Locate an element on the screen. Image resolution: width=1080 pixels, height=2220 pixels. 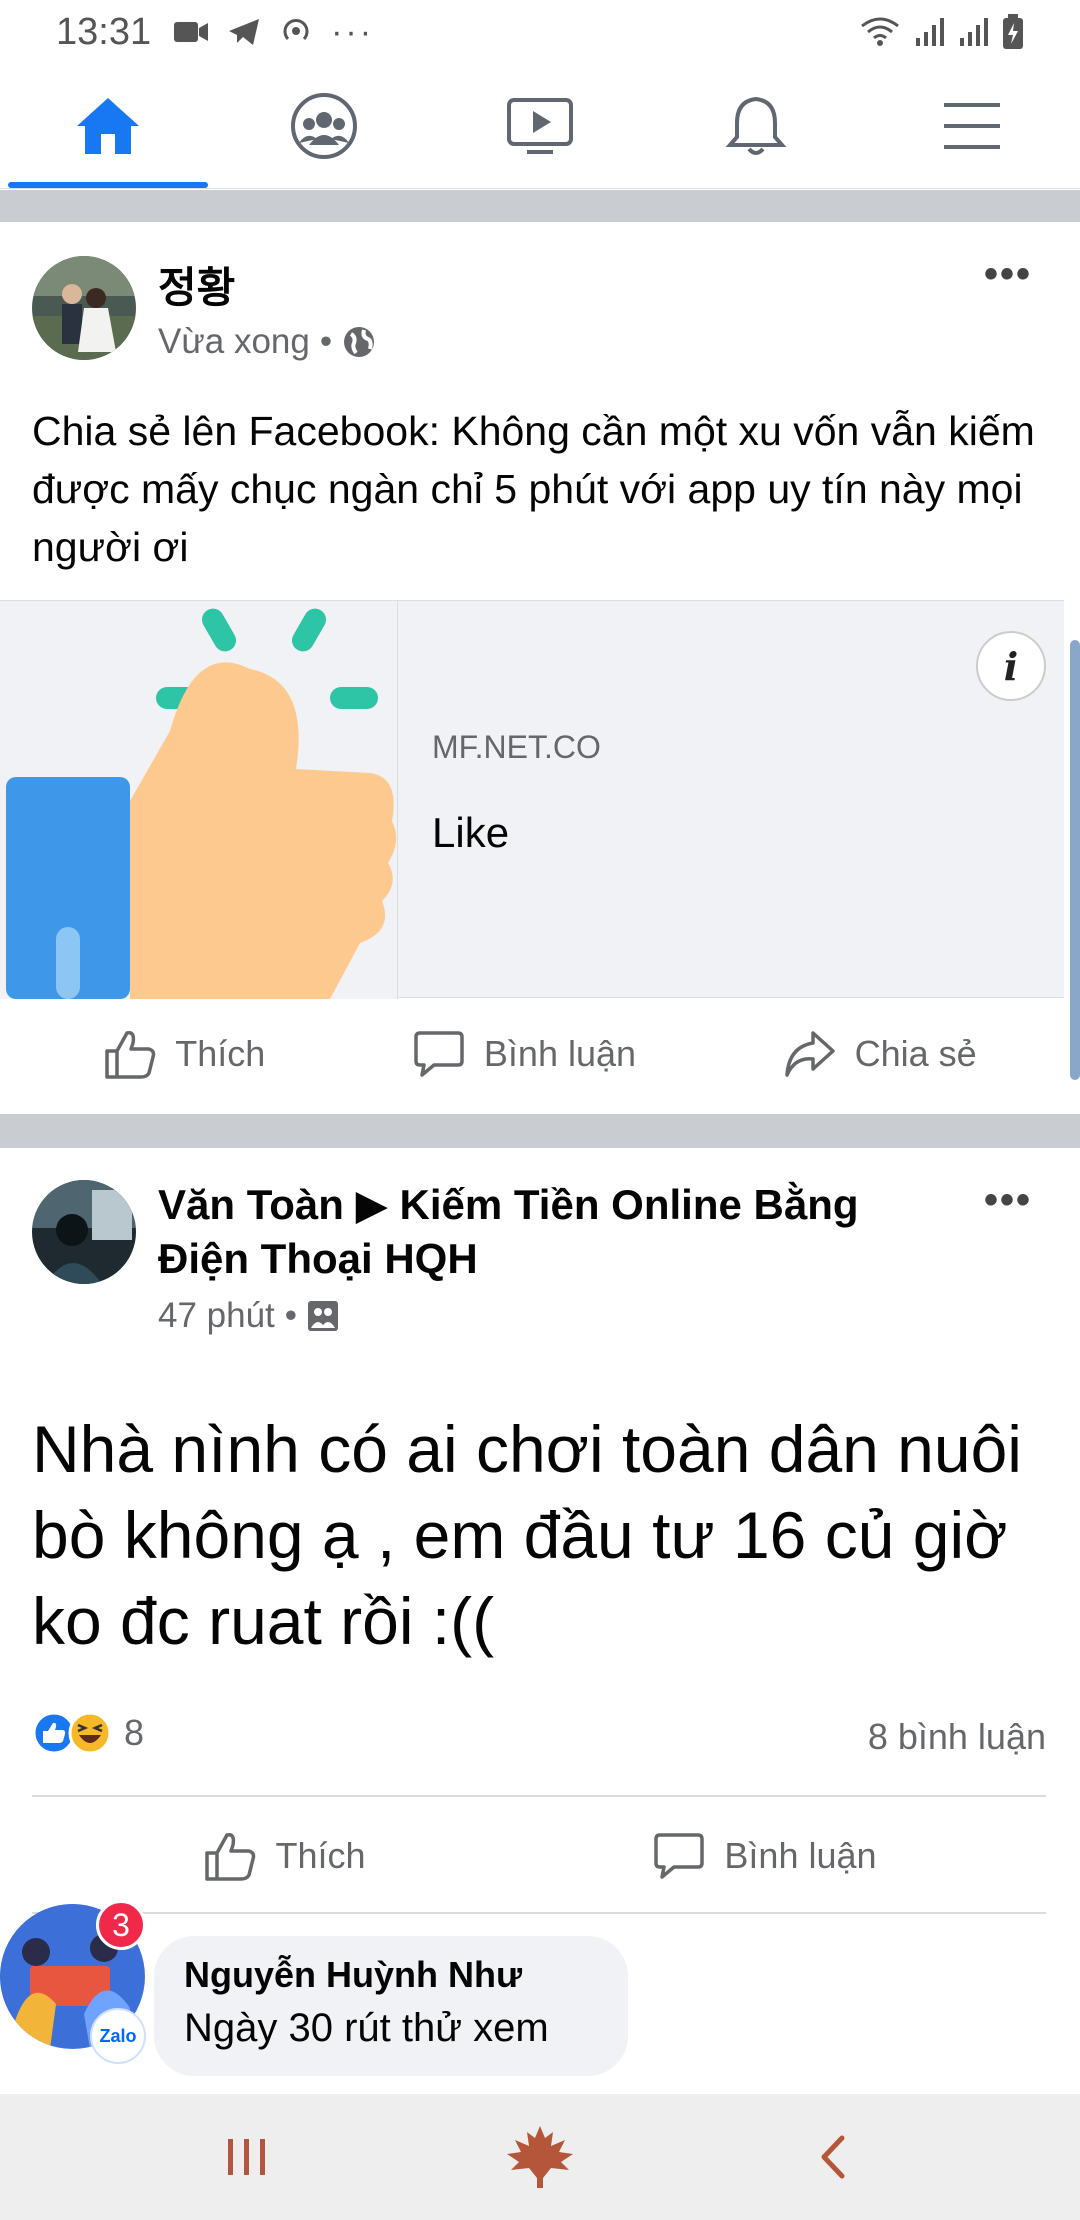
home-leaf-icon is located at coordinates (539, 2157).